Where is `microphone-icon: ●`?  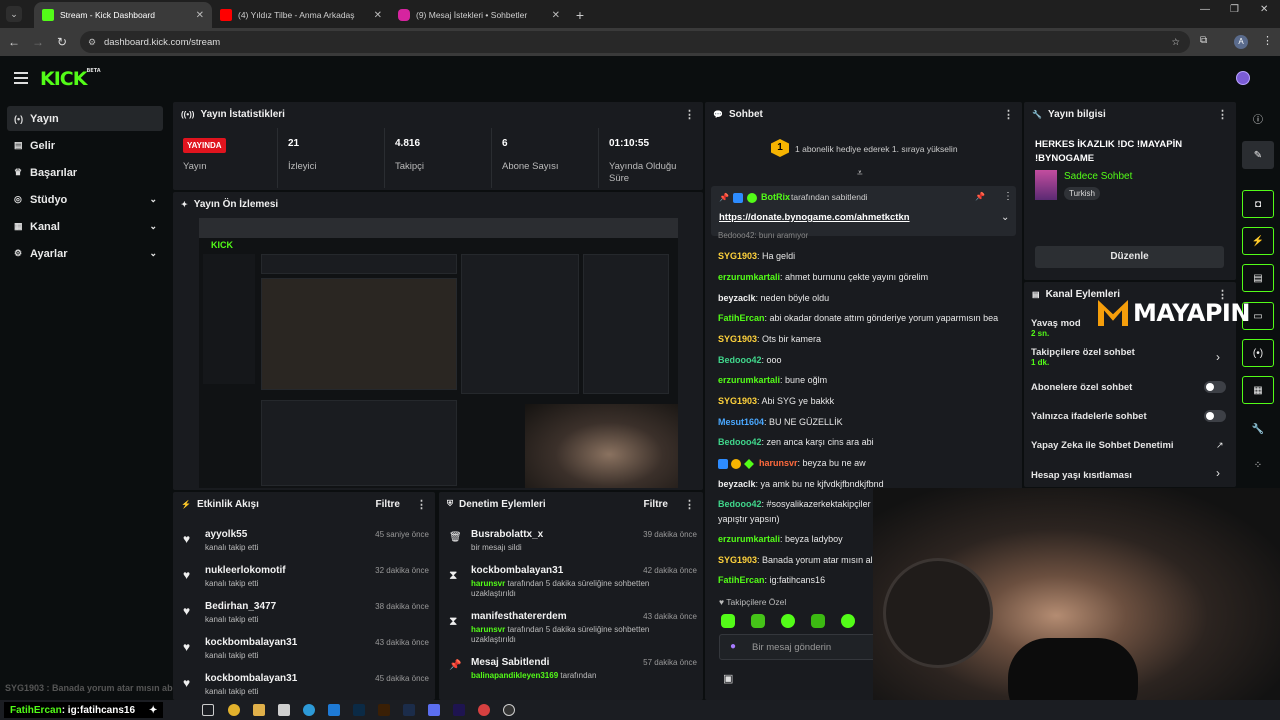
microphone-icon: ● is located at coordinates (733, 646).